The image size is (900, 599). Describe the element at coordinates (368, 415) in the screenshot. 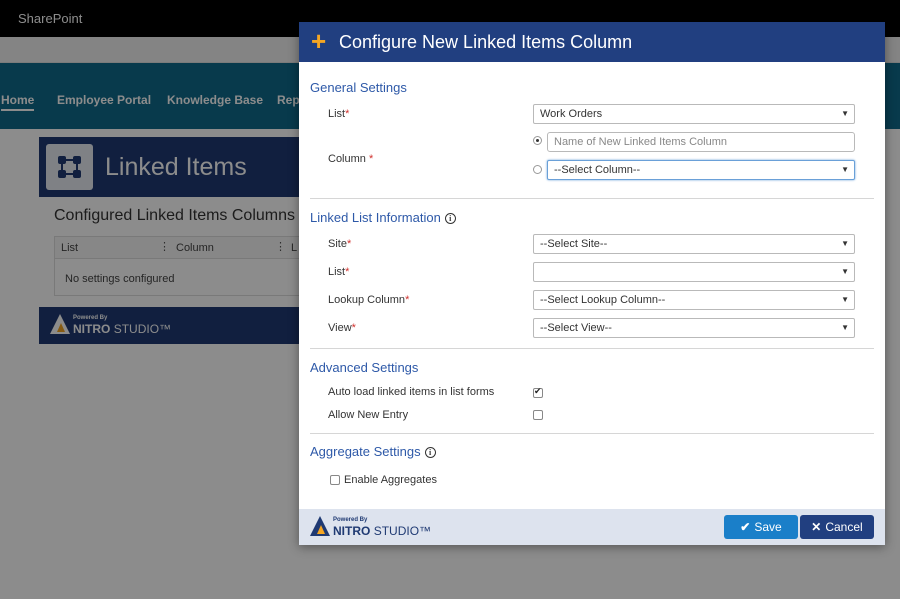

I see `allow-new-entry-label: Allow New Entry` at that location.